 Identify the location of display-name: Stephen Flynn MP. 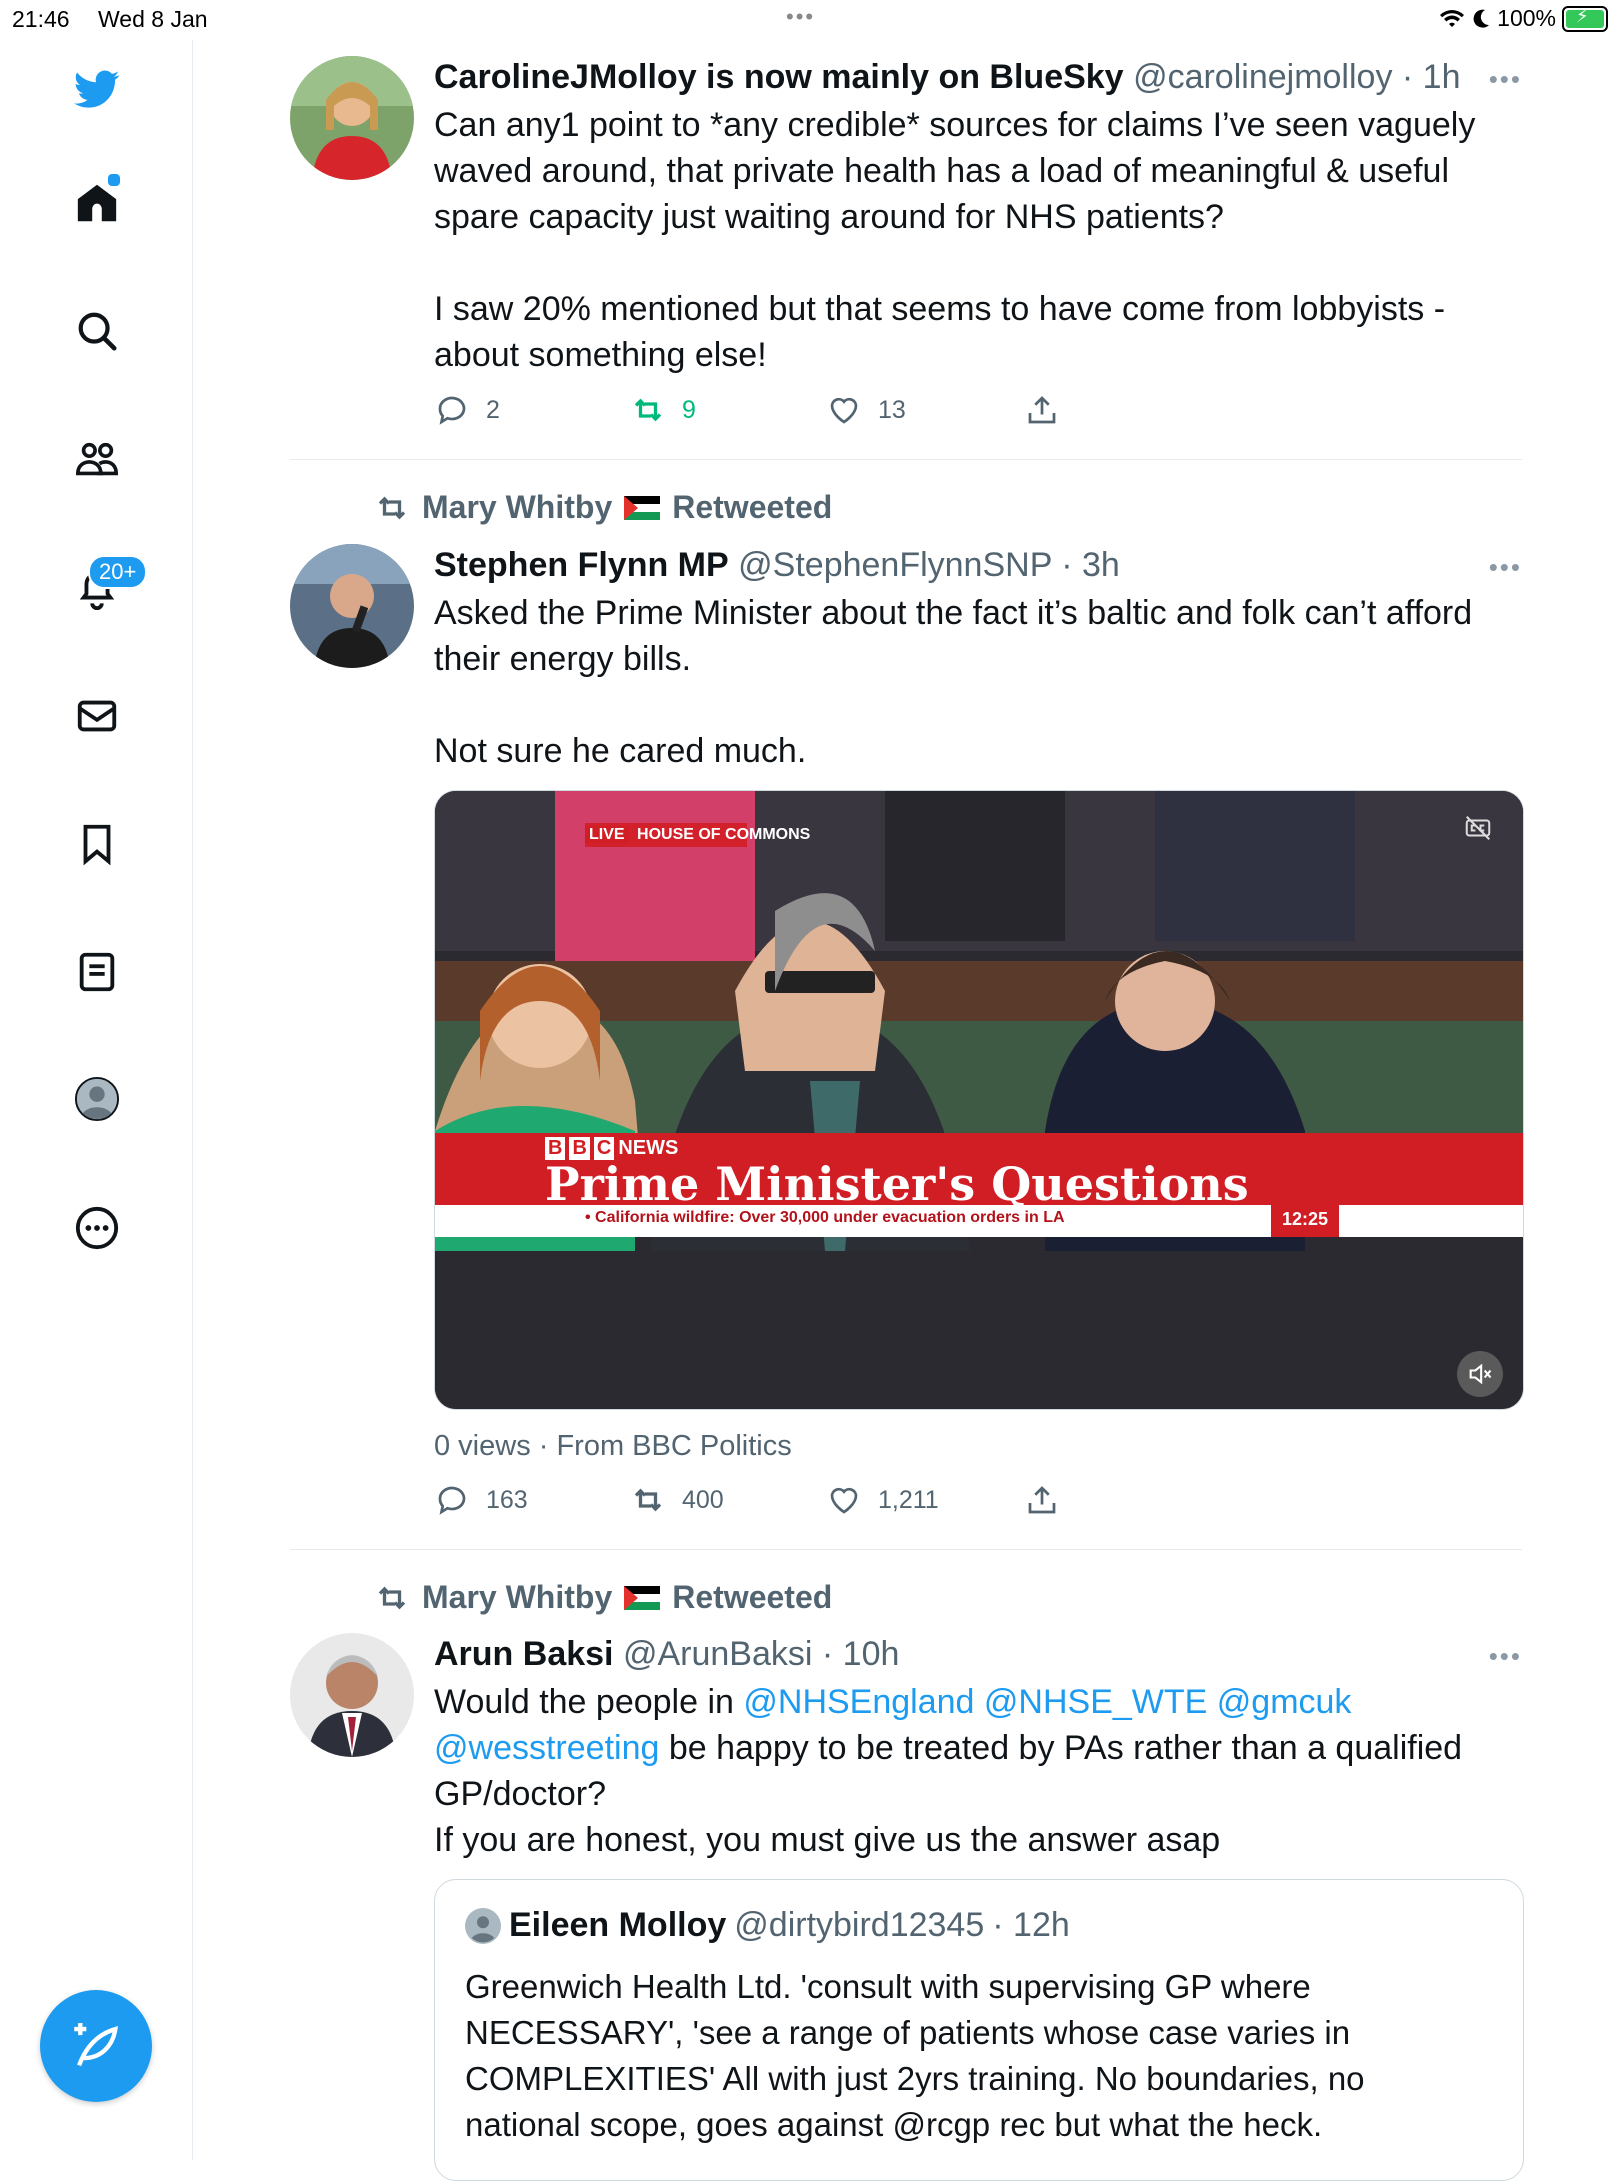
(581, 565).